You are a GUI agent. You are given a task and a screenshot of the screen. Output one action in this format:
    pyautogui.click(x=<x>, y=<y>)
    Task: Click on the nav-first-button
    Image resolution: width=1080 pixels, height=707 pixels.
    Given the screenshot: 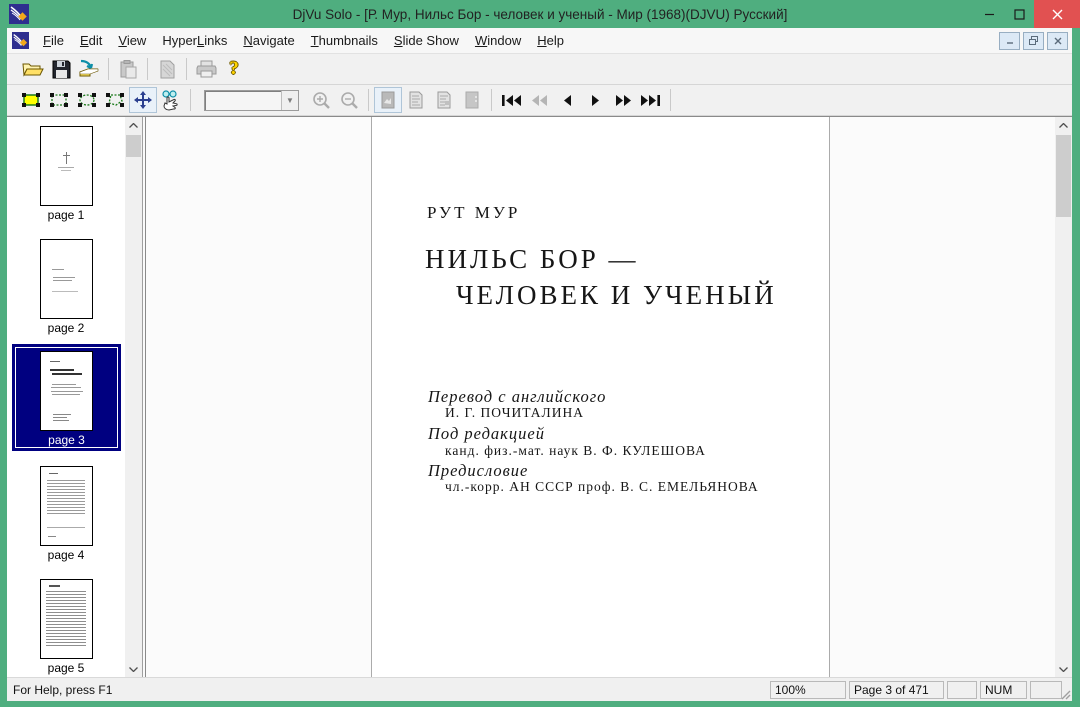 What is the action you would take?
    pyautogui.click(x=511, y=100)
    